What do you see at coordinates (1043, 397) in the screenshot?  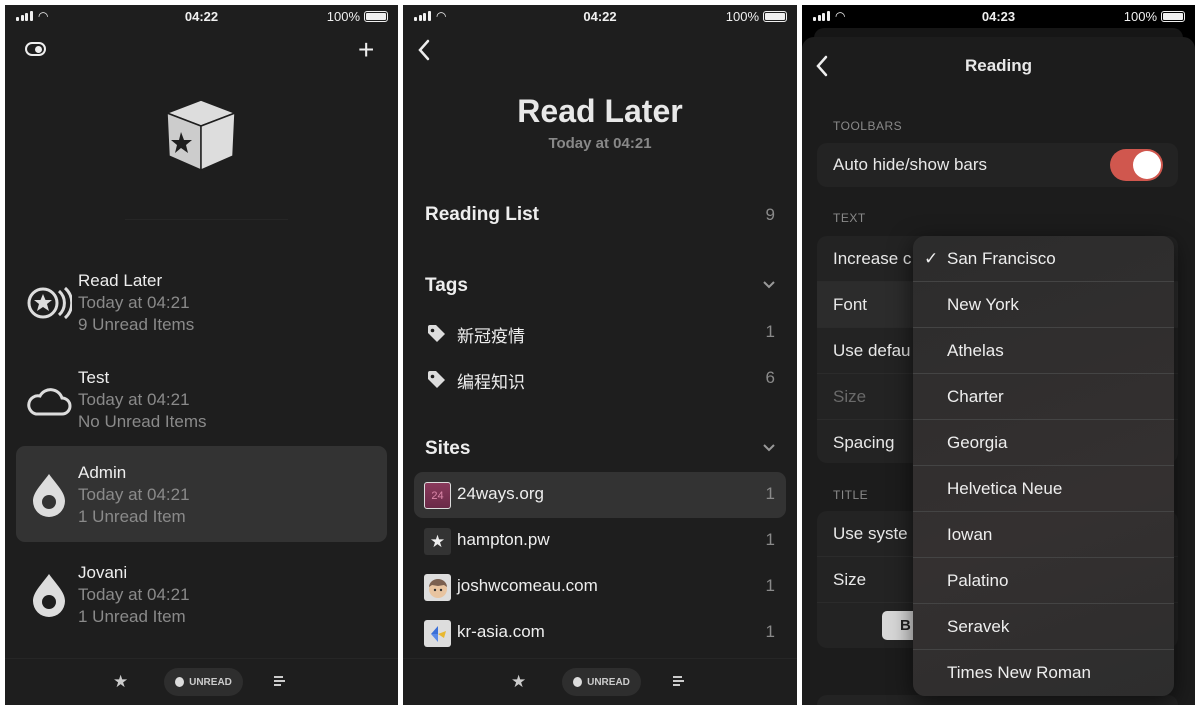 I see `font-option: Charter` at bounding box center [1043, 397].